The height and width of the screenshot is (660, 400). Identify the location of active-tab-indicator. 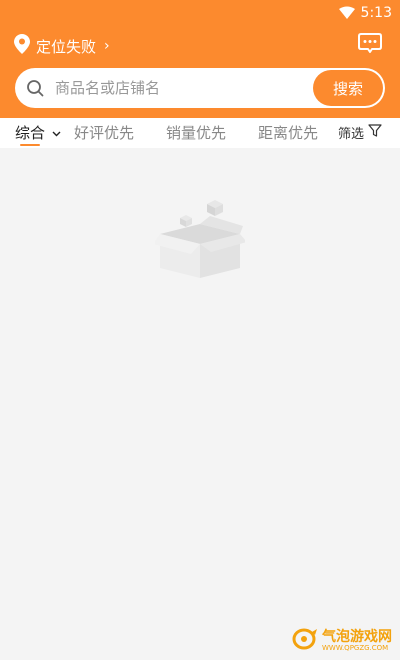
(30, 145).